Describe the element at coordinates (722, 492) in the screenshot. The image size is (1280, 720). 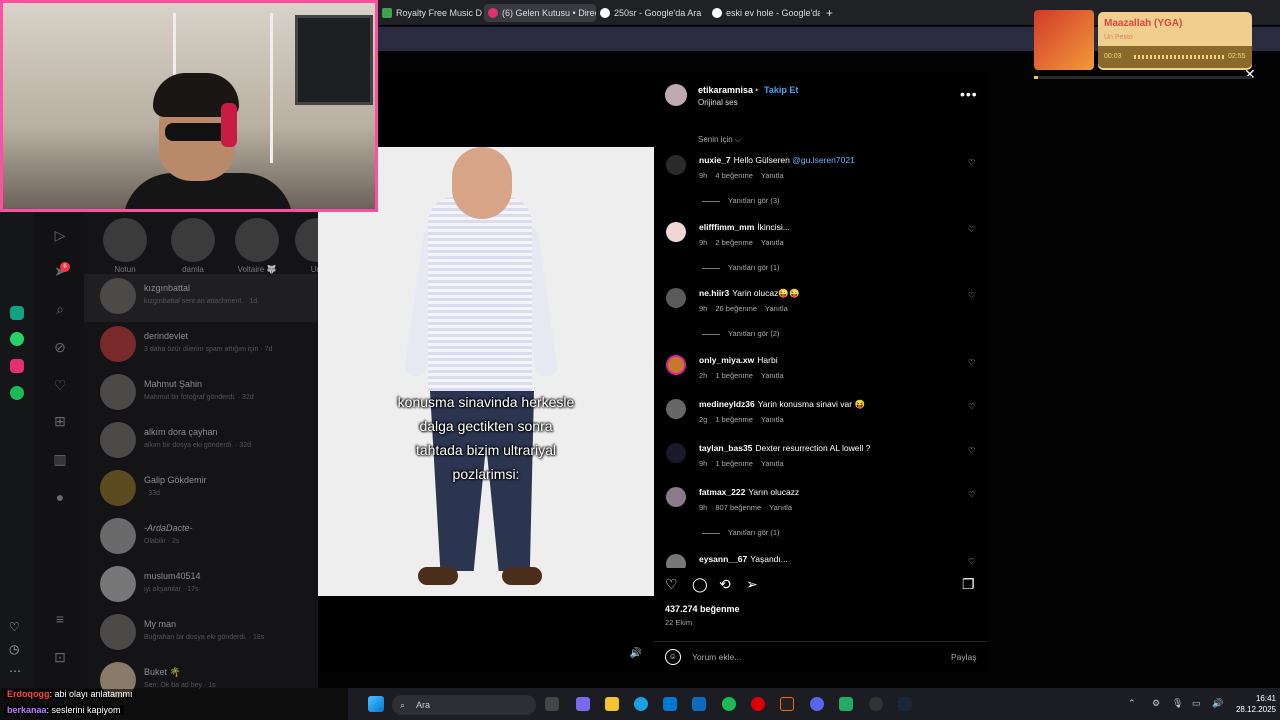
I see `comment-username: fatmax_222` at that location.